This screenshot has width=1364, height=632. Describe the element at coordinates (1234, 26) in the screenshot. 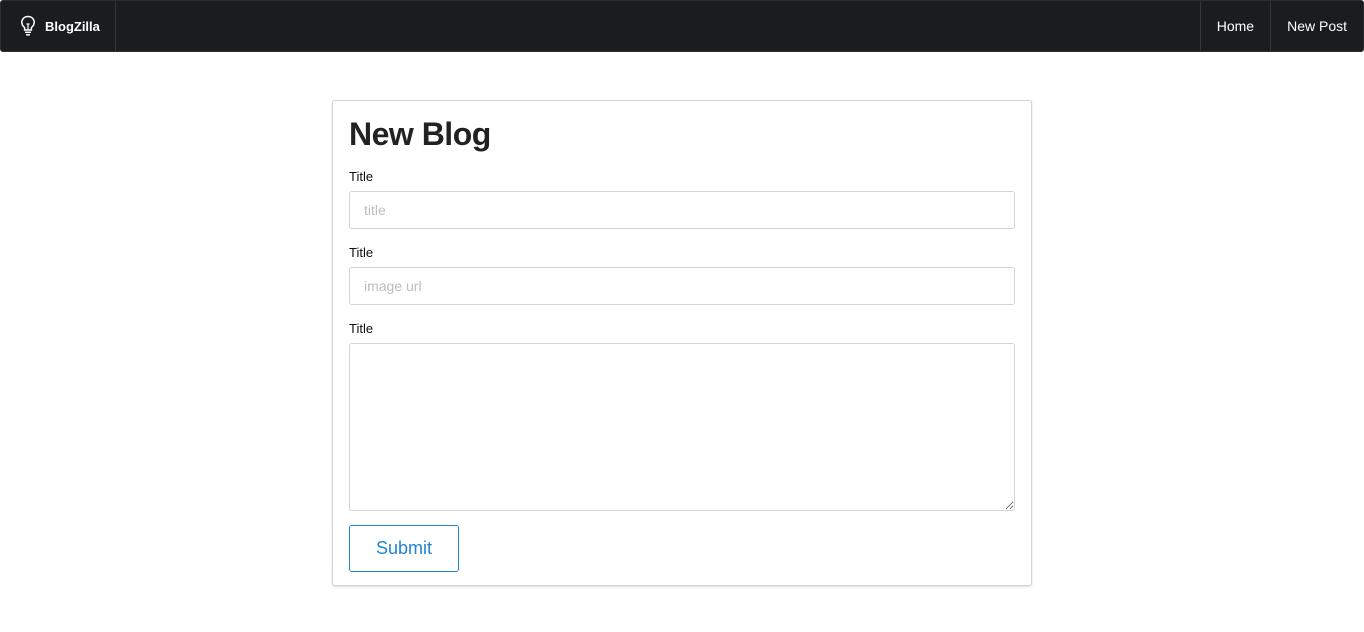

I see `nav-item-home: Home` at that location.